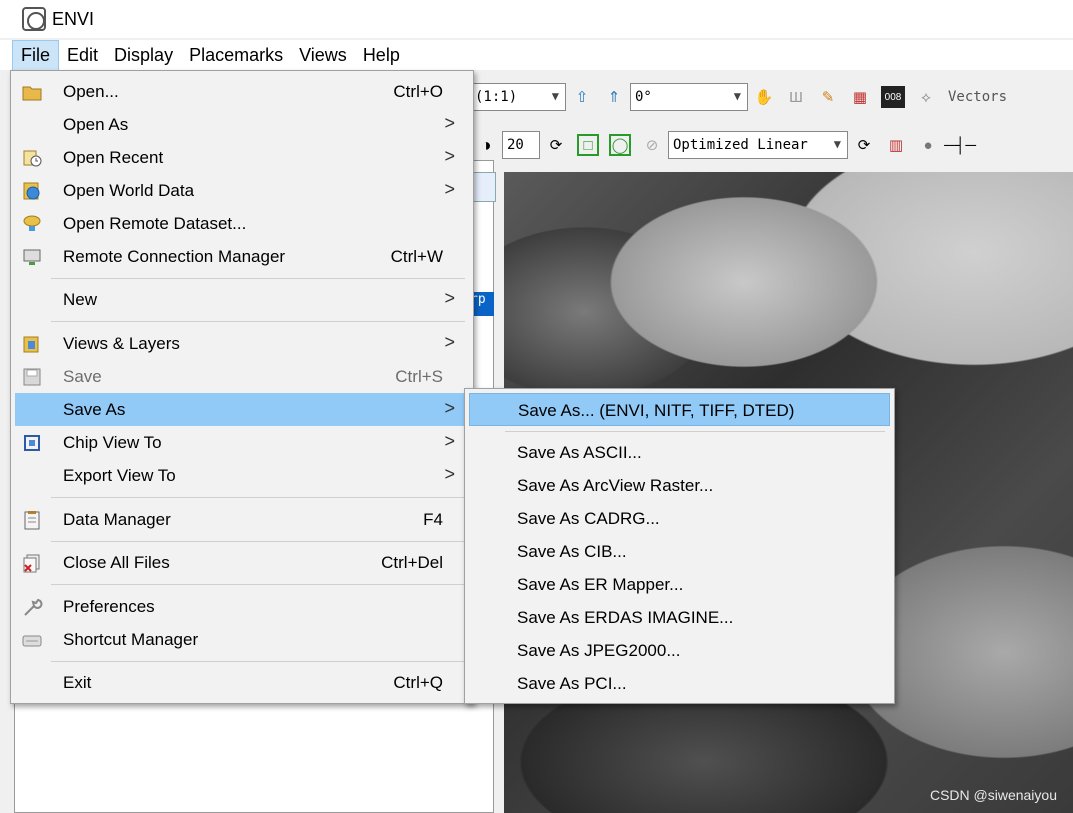  What do you see at coordinates (242, 682) in the screenshot?
I see `menu-item-exit: Exit Ctrl+Q` at bounding box center [242, 682].